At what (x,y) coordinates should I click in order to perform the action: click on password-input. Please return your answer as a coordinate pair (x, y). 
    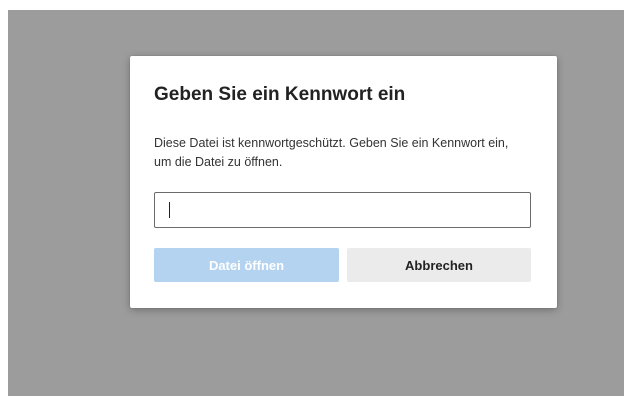
    Looking at the image, I should click on (342, 210).